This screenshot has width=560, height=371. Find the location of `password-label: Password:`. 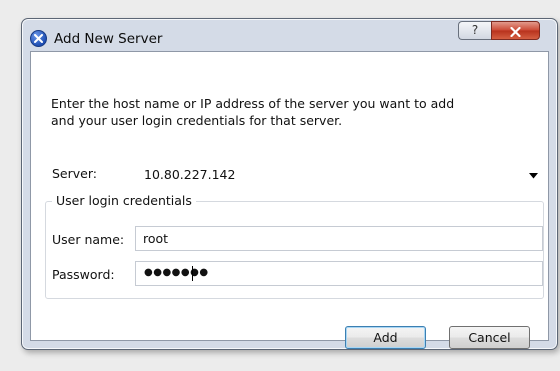

password-label: Password: is located at coordinates (83, 274).